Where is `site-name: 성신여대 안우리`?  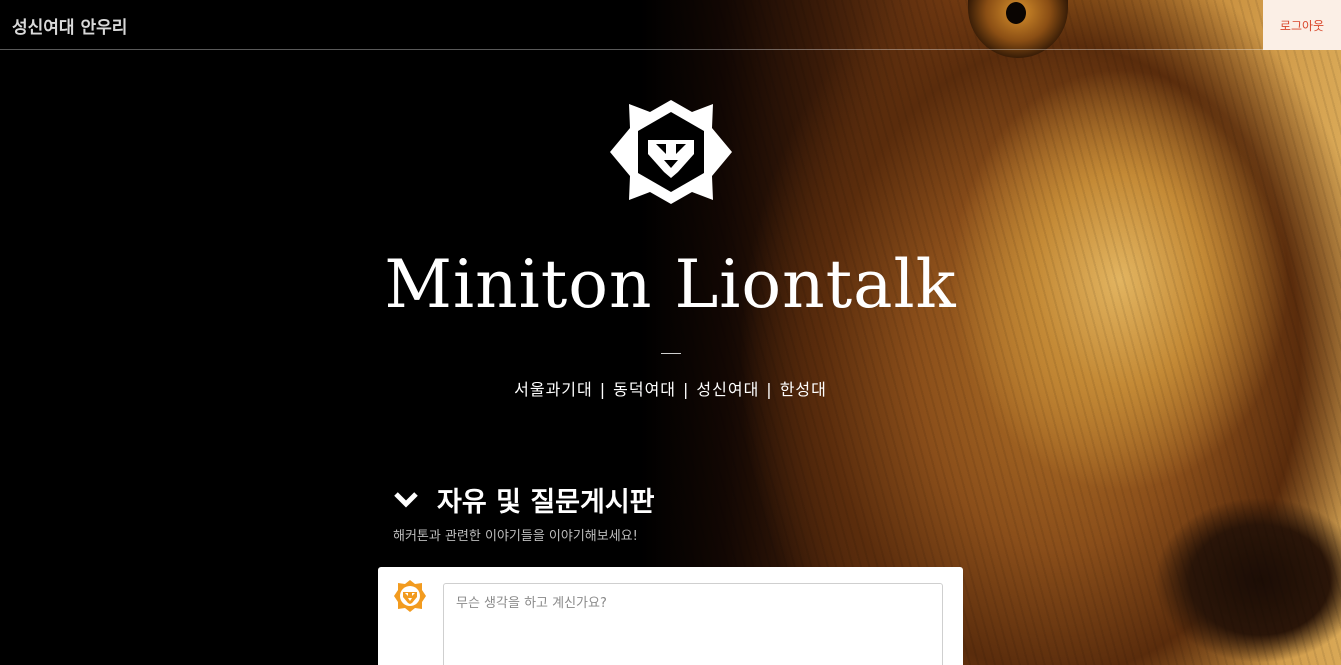
site-name: 성신여대 안우리 is located at coordinates (69, 25).